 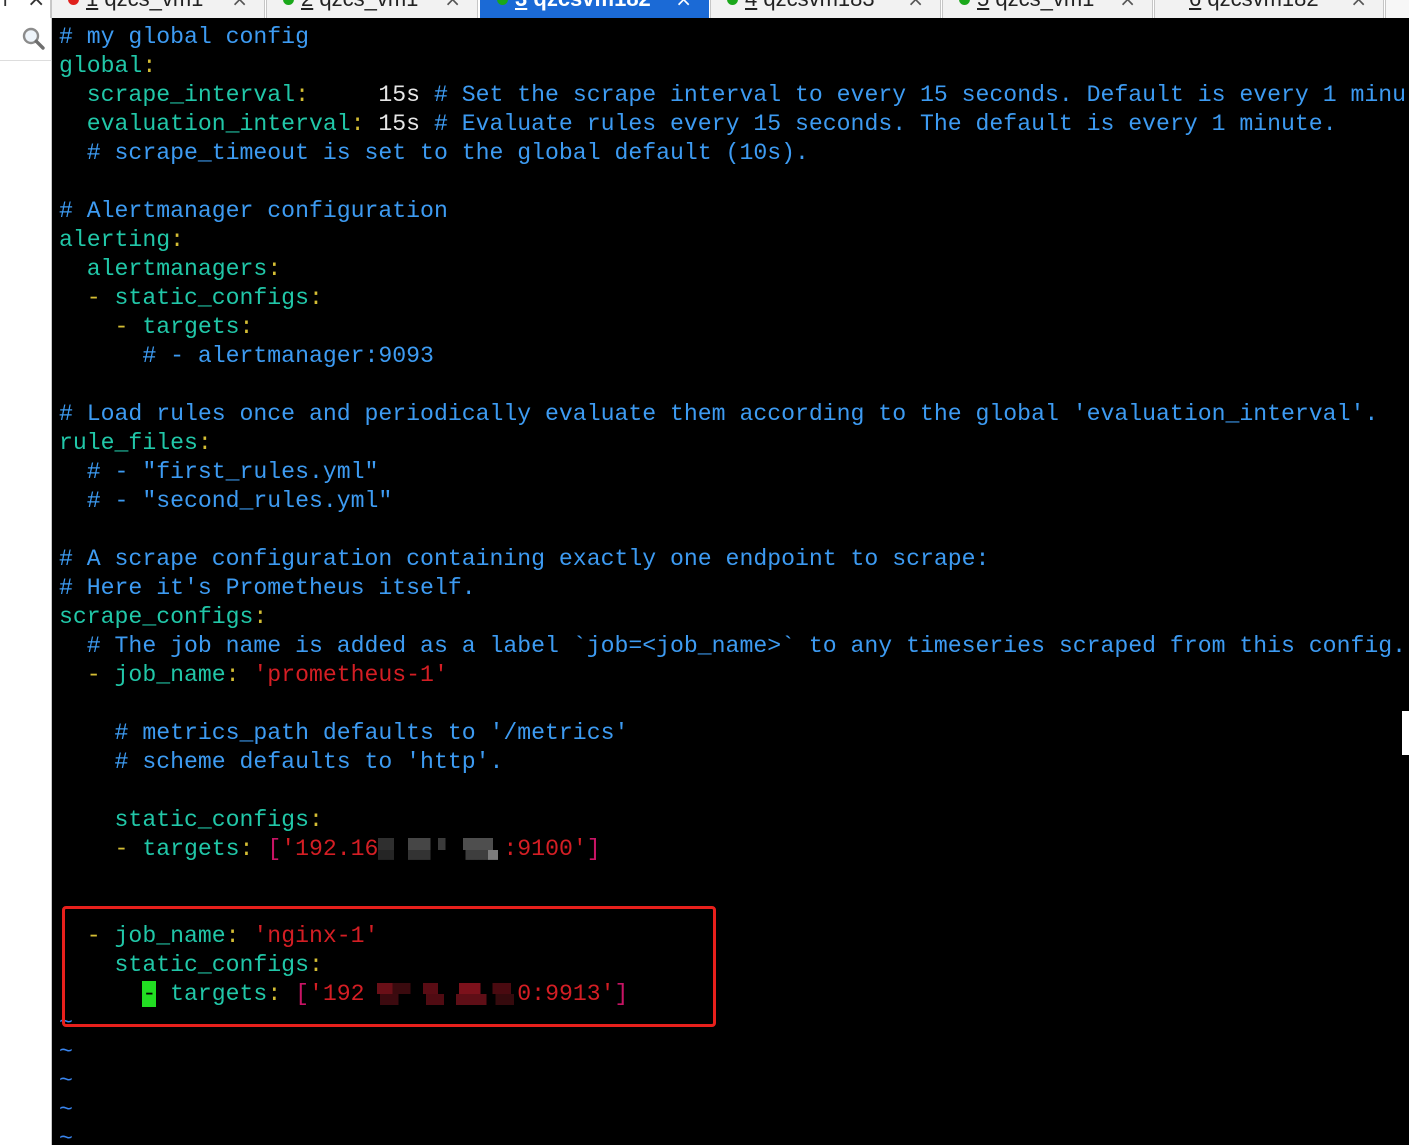 I want to click on tab-number: 4, so click(x=751, y=5).